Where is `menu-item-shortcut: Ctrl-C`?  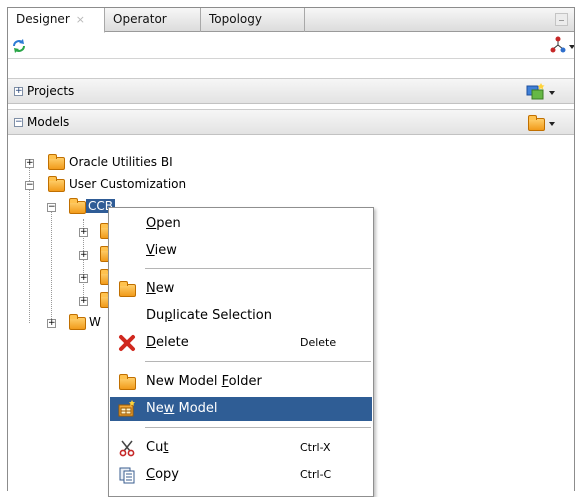
menu-item-shortcut: Ctrl-C is located at coordinates (316, 474).